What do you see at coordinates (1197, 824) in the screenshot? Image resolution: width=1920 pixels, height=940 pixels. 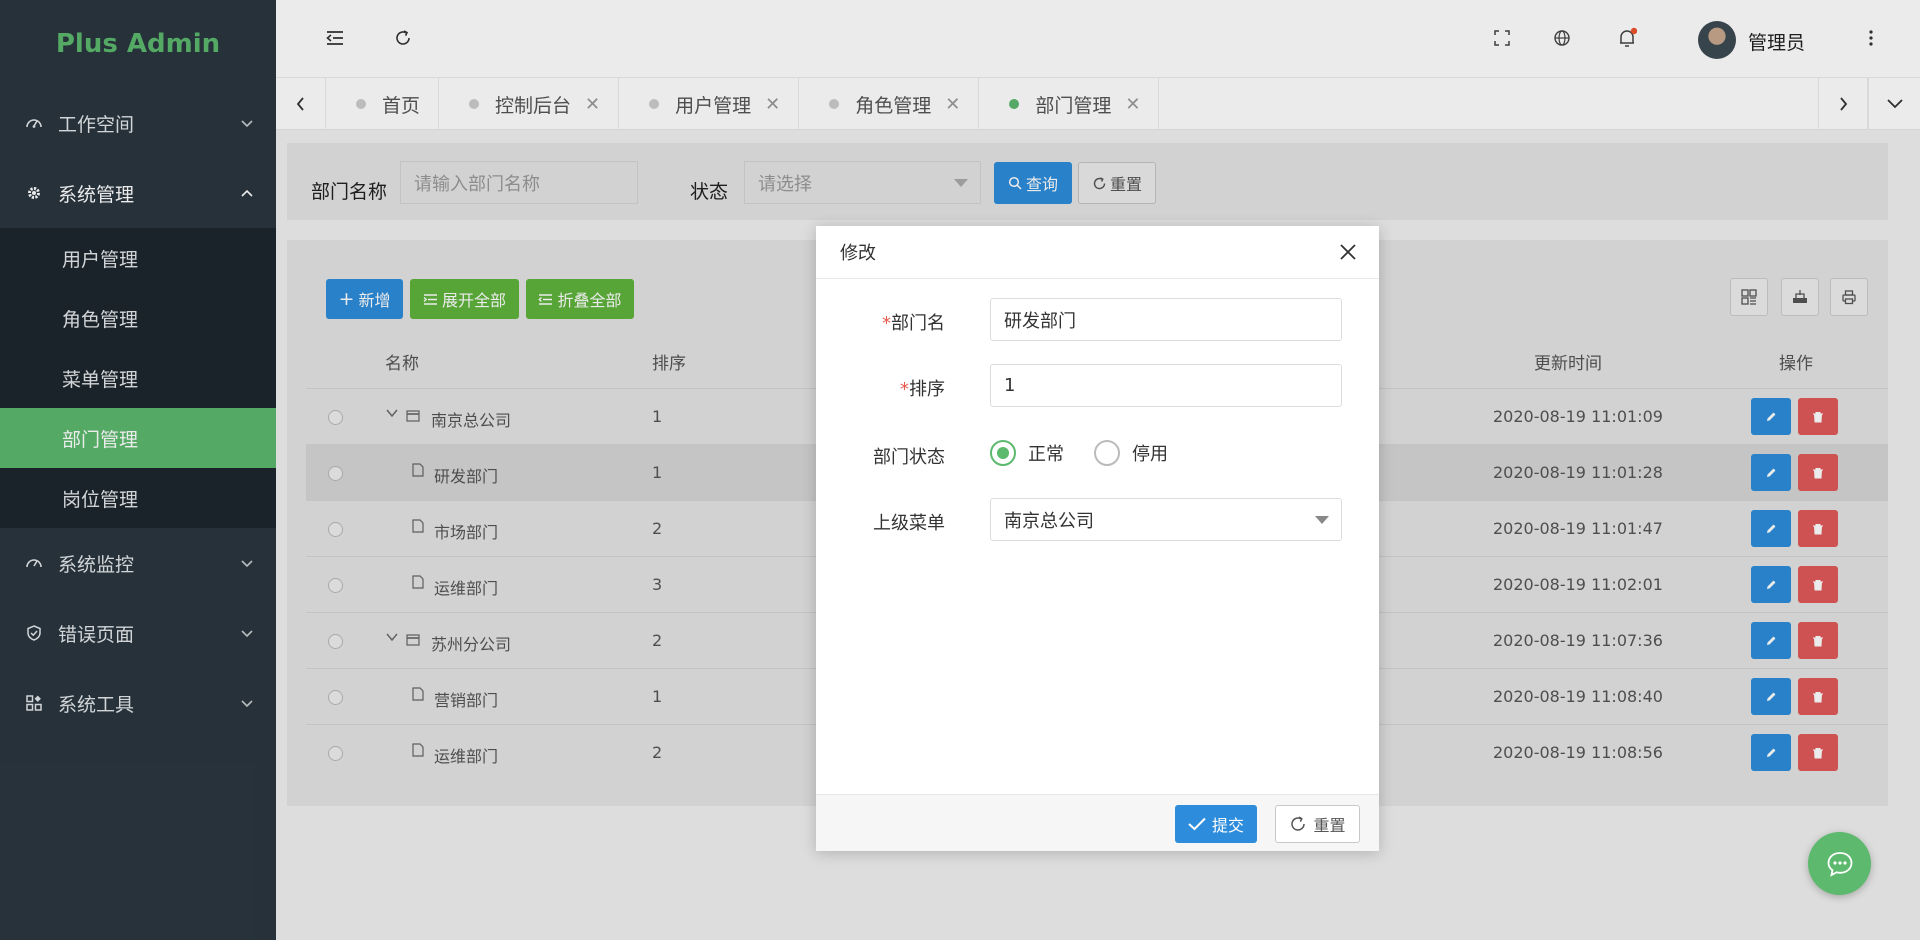 I see `check-icon` at bounding box center [1197, 824].